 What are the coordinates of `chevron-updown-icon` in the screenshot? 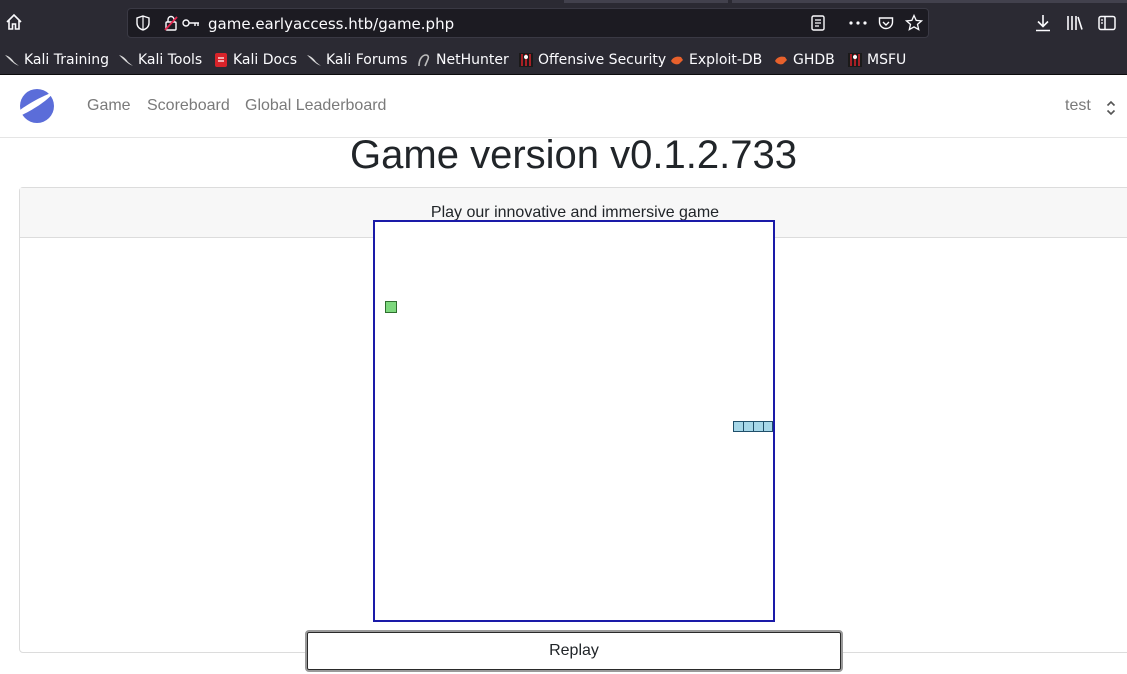 It's located at (1111, 108).